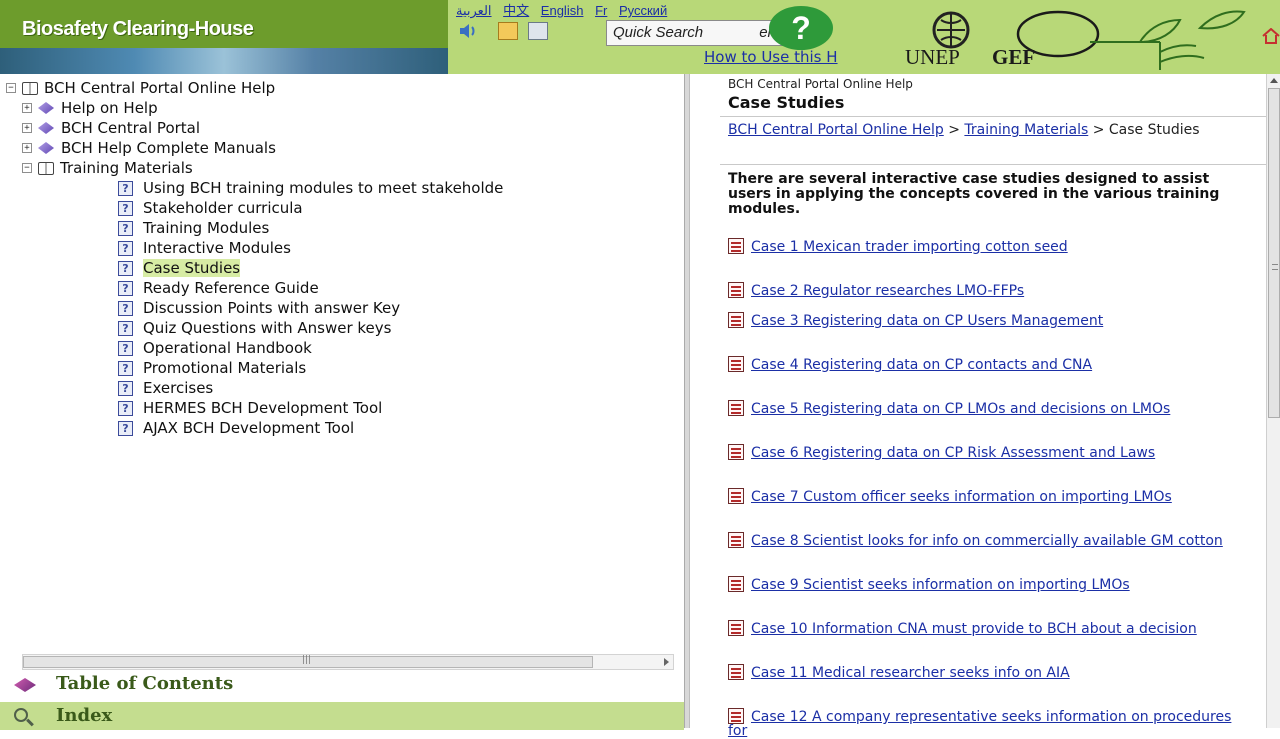 The height and width of the screenshot is (739, 1280). What do you see at coordinates (231, 288) in the screenshot?
I see `tree-item-label: Ready Reference Guide` at bounding box center [231, 288].